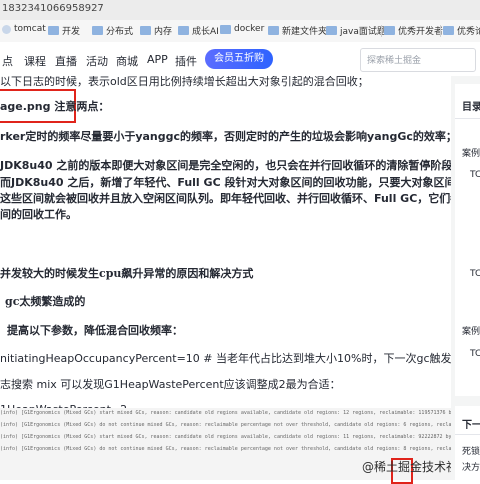 Image resolution: width=480 pixels, height=484 pixels. What do you see at coordinates (127, 273) in the screenshot?
I see `section-heading: 并发较大的时候发生cpu飙升异常的原因和解决方式` at bounding box center [127, 273].